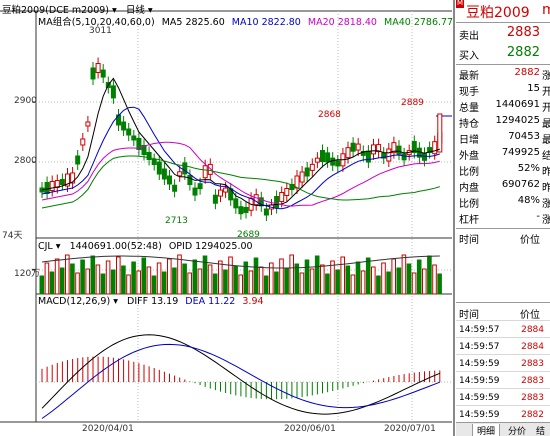  What do you see at coordinates (540, 430) in the screenshot?
I see `tab-more: 结` at bounding box center [540, 430].